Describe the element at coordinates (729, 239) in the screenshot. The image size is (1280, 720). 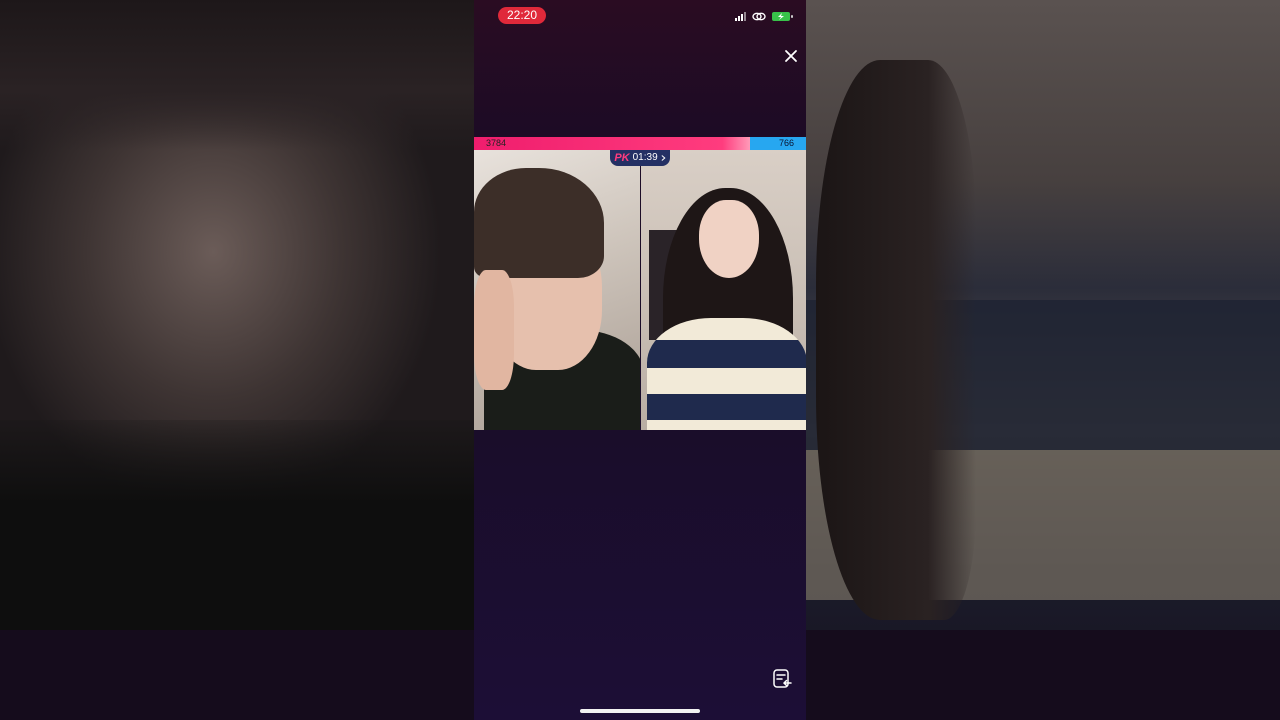
I see `opponent-face` at that location.